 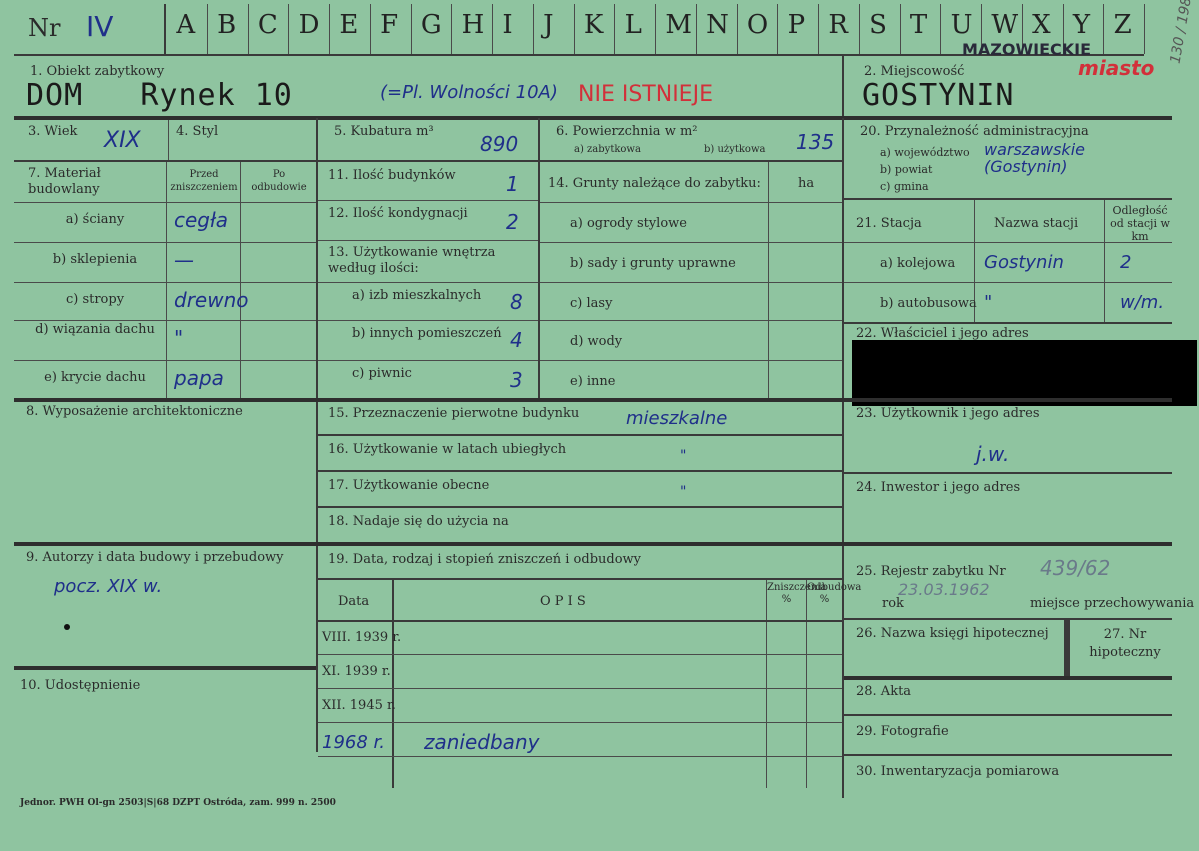 What do you see at coordinates (735, 149) in the screenshot?
I see `powierzchnia-b: b) użytkowa` at bounding box center [735, 149].